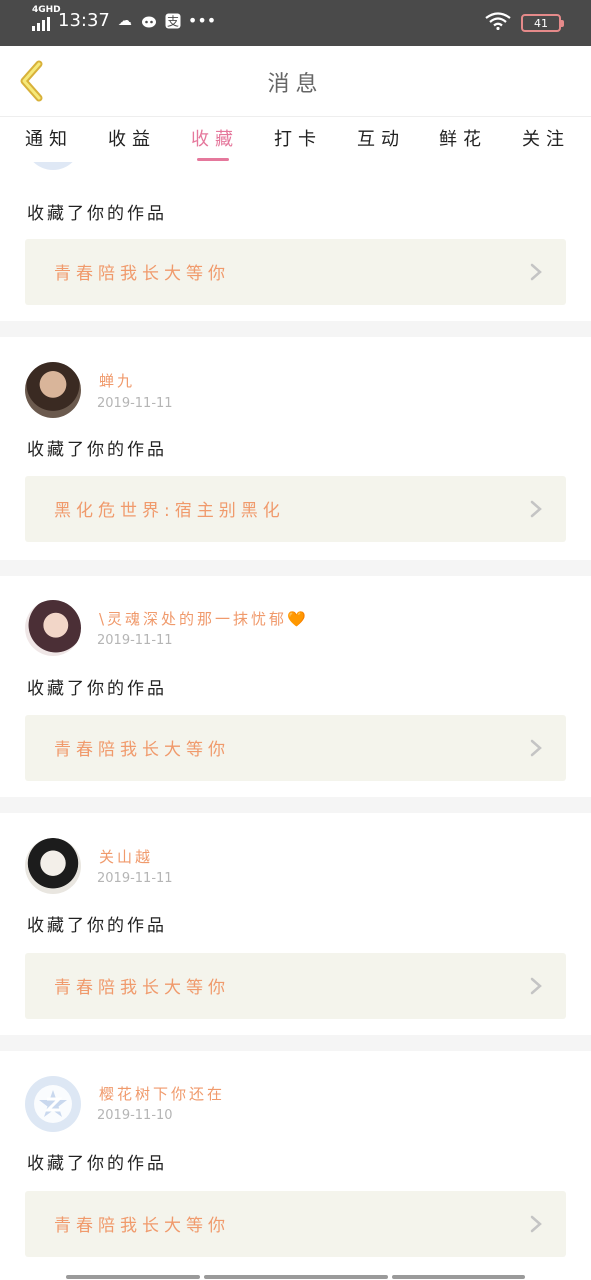  I want to click on status-bar: 4GHD 13:37 ☁ 支 ••• 41, so click(295, 23).